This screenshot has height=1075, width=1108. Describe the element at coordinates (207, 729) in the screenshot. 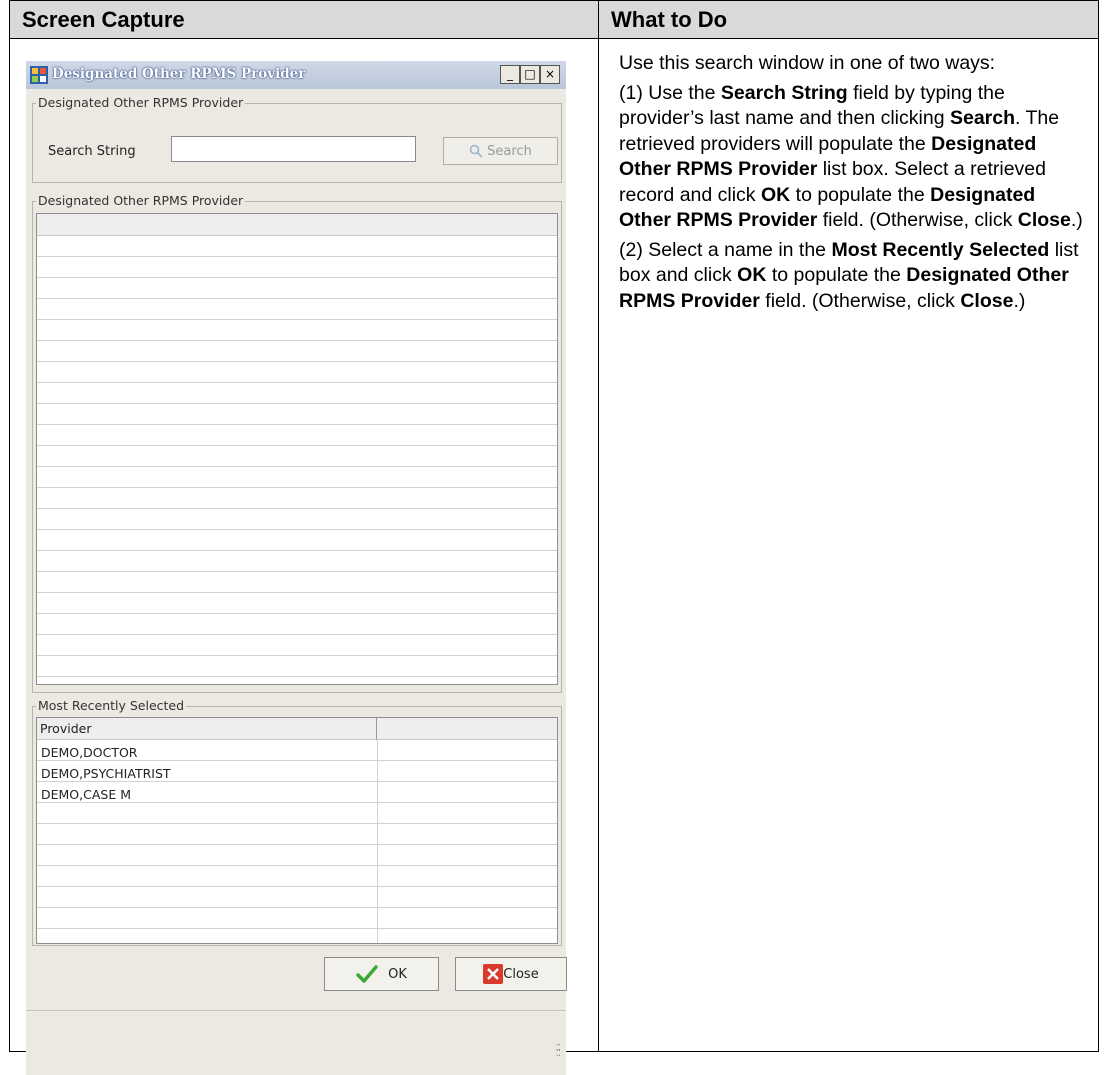

I see `provider-column-header: Provider` at that location.